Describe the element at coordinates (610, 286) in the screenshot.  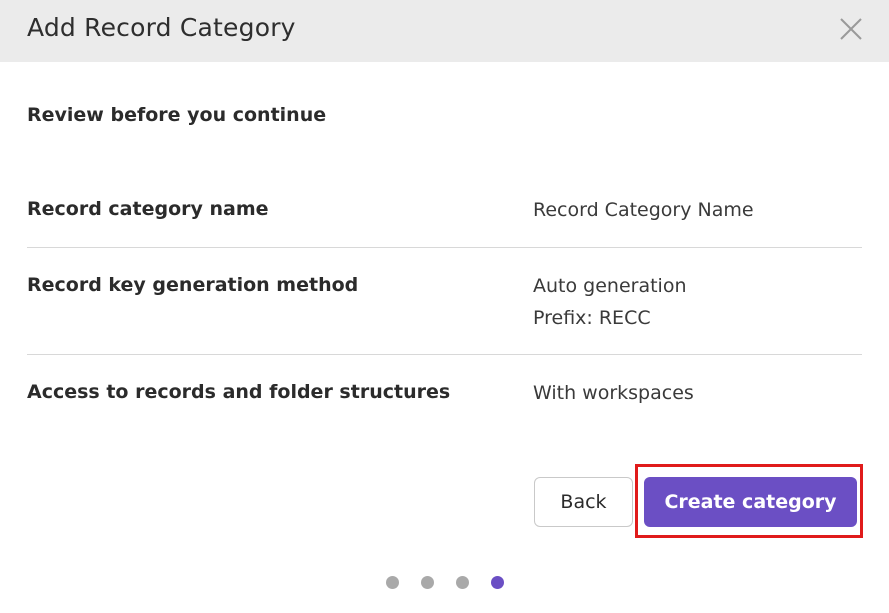
I see `row-value-key-generation-method: Auto generation` at that location.